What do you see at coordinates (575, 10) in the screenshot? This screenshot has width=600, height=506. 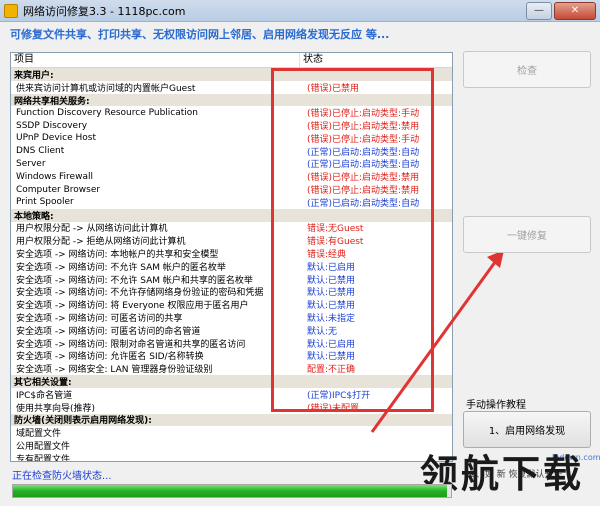 I see `close-button: ✕` at bounding box center [575, 10].